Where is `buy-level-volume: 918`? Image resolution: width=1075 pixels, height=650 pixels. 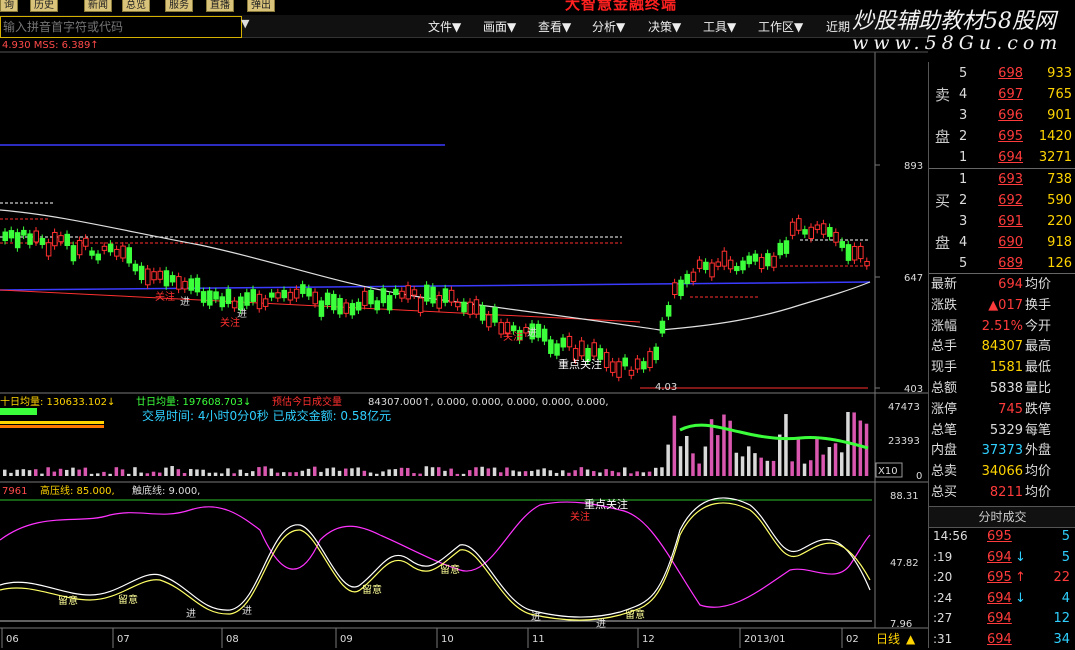
buy-level-volume: 918 is located at coordinates (1059, 242).